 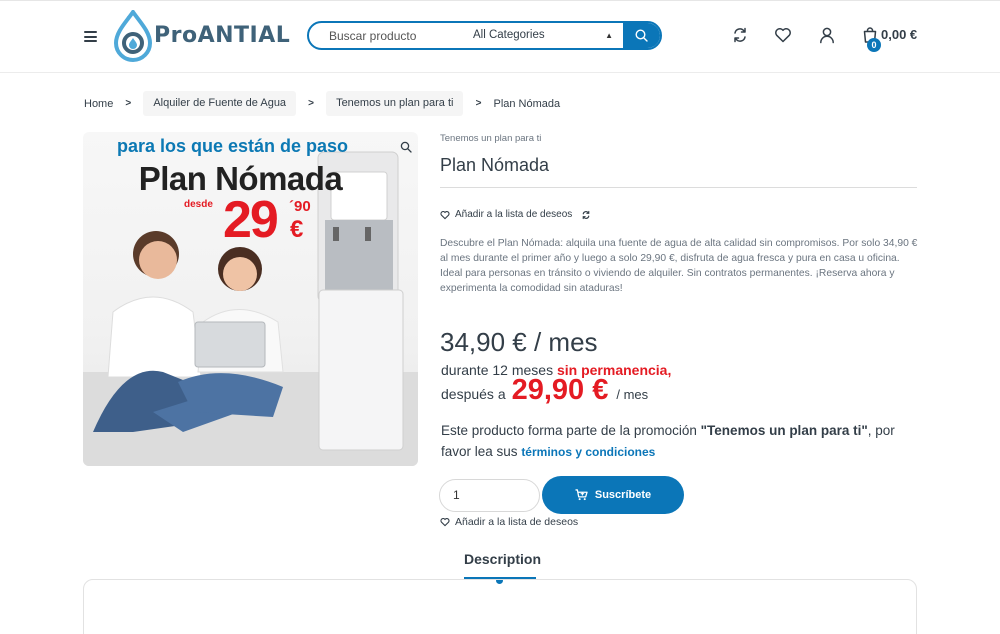 I want to click on breadcrumb-alquiler: Alquiler de Fuente de Agua, so click(x=220, y=103).